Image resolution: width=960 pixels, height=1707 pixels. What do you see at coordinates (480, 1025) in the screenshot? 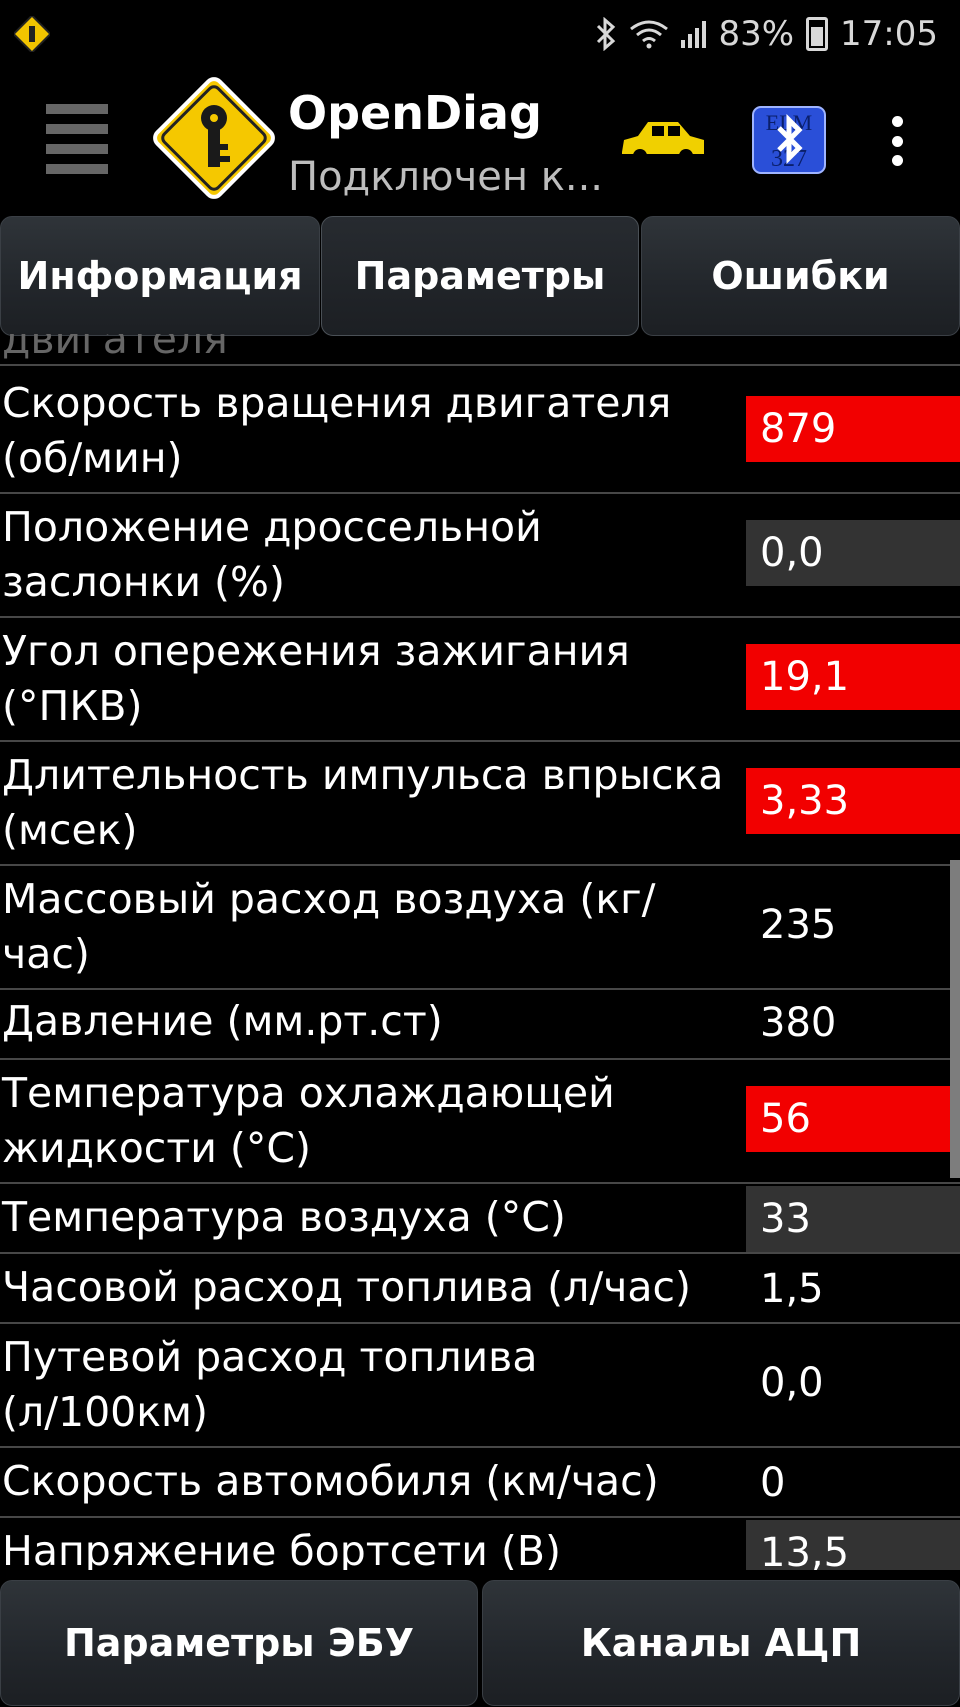
I see `list-item: Давление (мм.рт.ст) 380` at bounding box center [480, 1025].